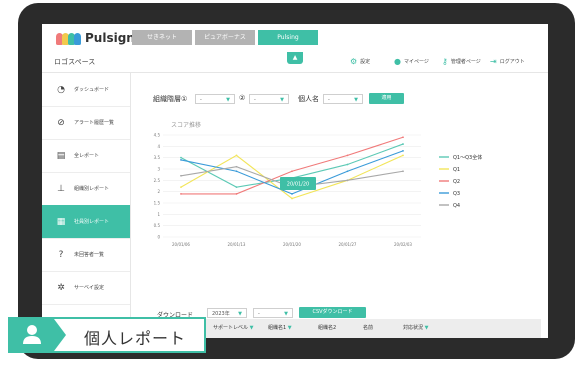  Describe the element at coordinates (354, 61) in the screenshot. I see `gear-icon: ⚙` at that location.